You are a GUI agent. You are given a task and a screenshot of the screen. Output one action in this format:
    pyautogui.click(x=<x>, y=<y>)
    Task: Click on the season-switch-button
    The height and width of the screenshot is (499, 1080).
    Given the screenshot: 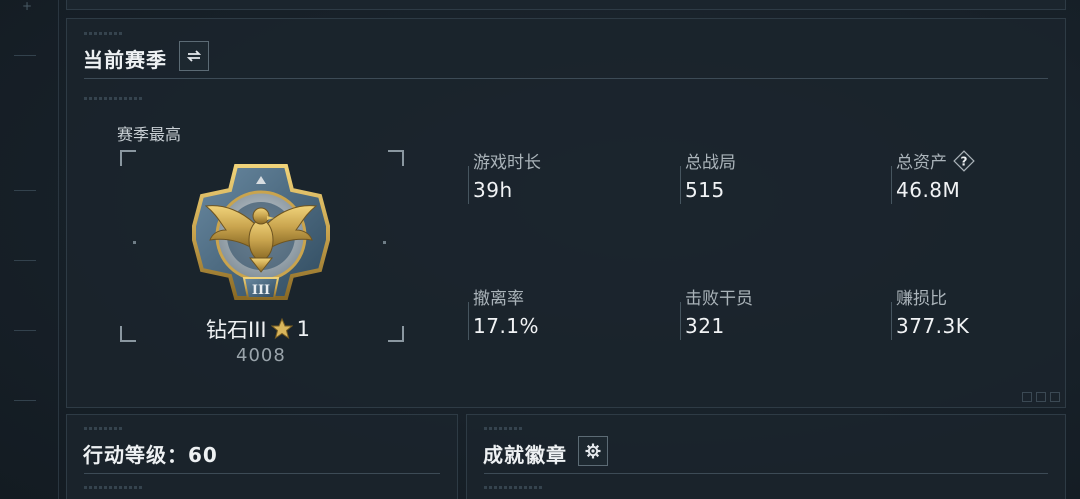 What is the action you would take?
    pyautogui.click(x=194, y=56)
    